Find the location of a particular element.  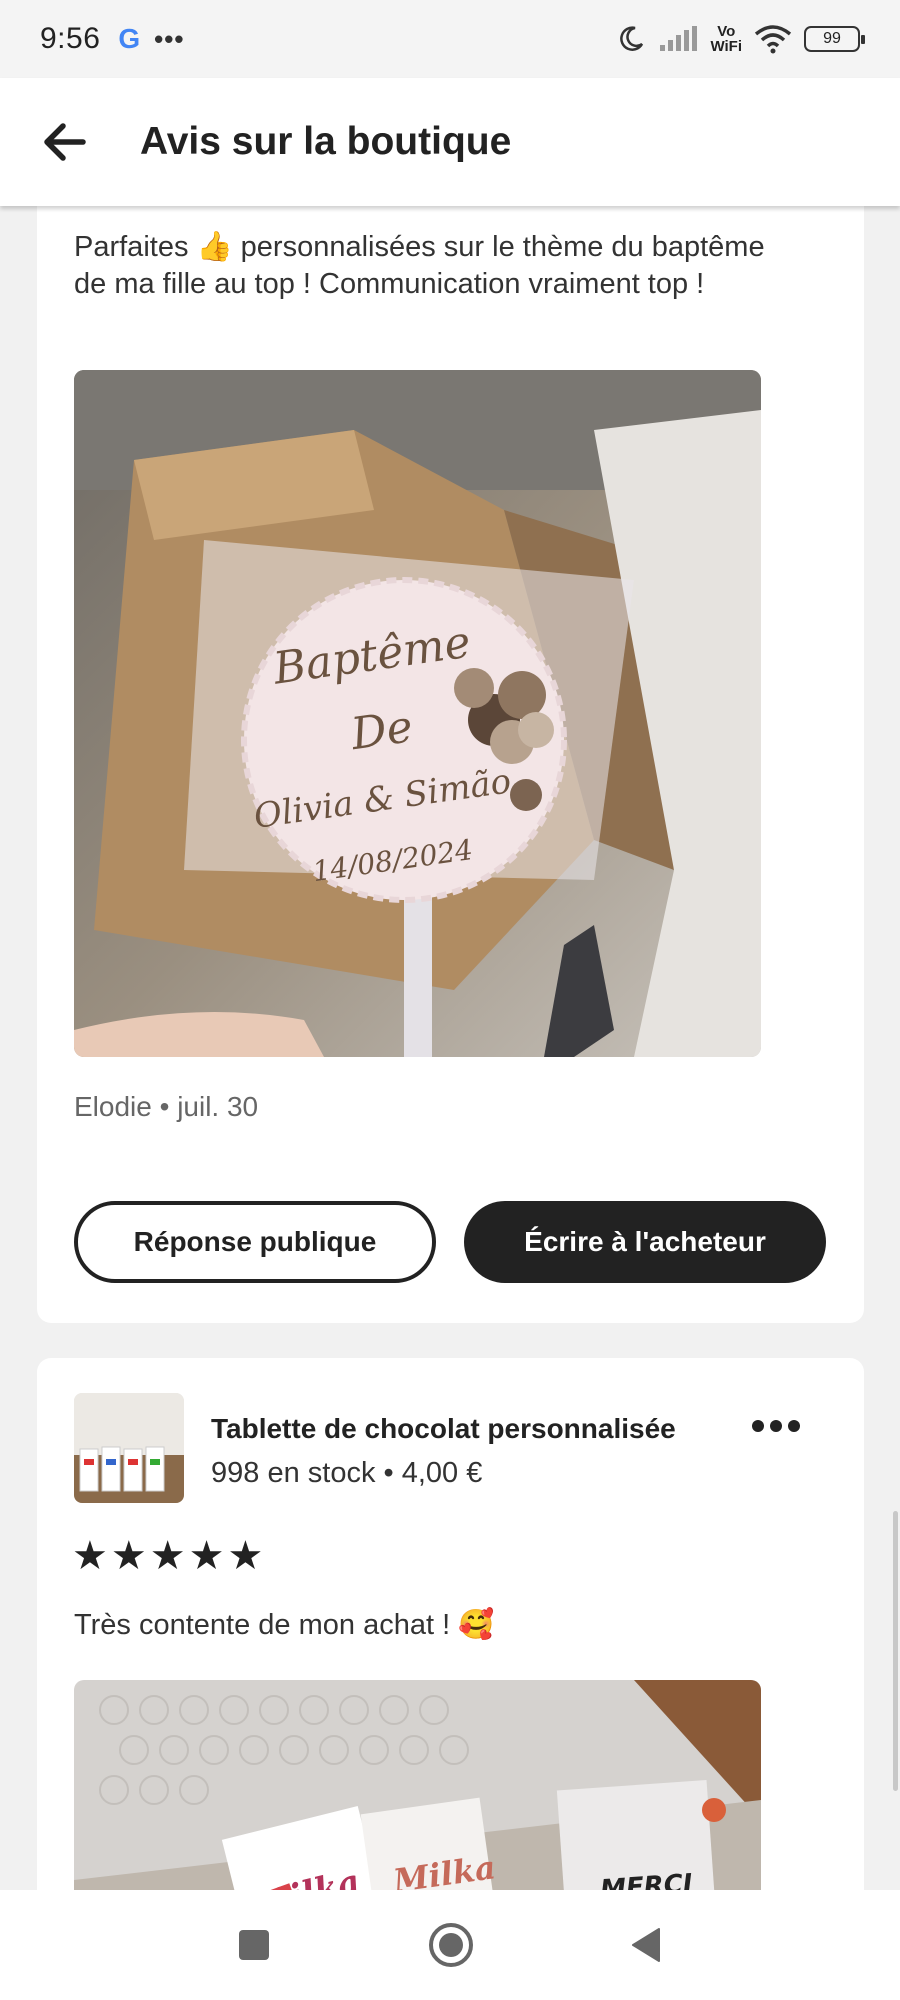

status-time: 9:56 is located at coordinates (70, 38).